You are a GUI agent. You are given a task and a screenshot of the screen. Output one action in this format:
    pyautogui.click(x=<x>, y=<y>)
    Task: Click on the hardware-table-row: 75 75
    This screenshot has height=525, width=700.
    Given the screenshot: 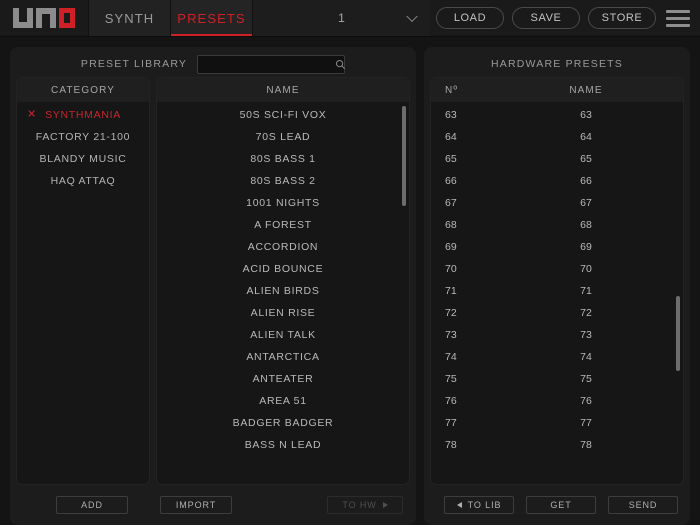 What is the action you would take?
    pyautogui.click(x=557, y=379)
    